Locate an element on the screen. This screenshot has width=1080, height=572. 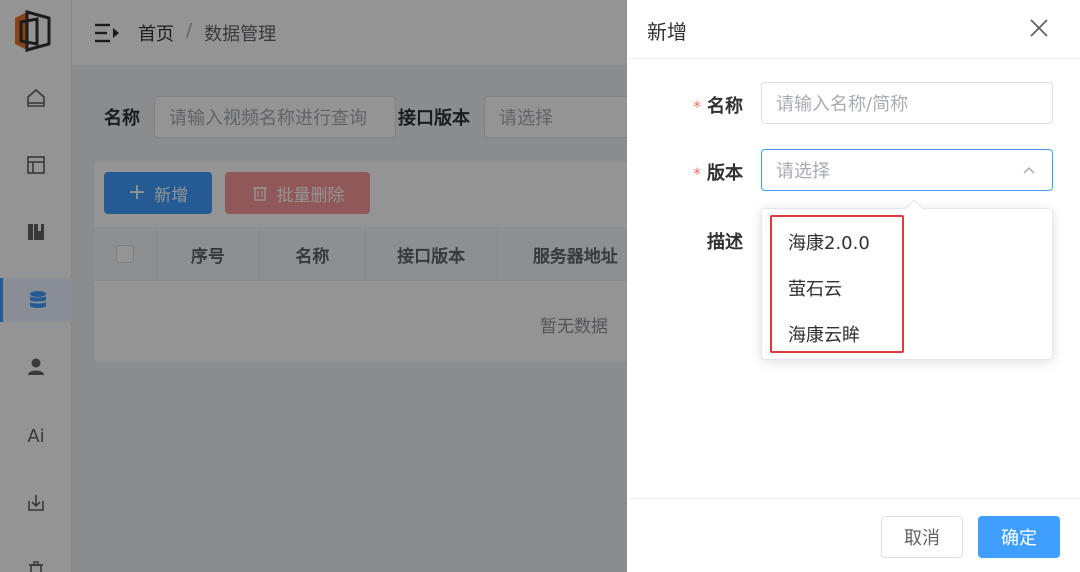
version-select-placeholder: 请选择 is located at coordinates (803, 171).